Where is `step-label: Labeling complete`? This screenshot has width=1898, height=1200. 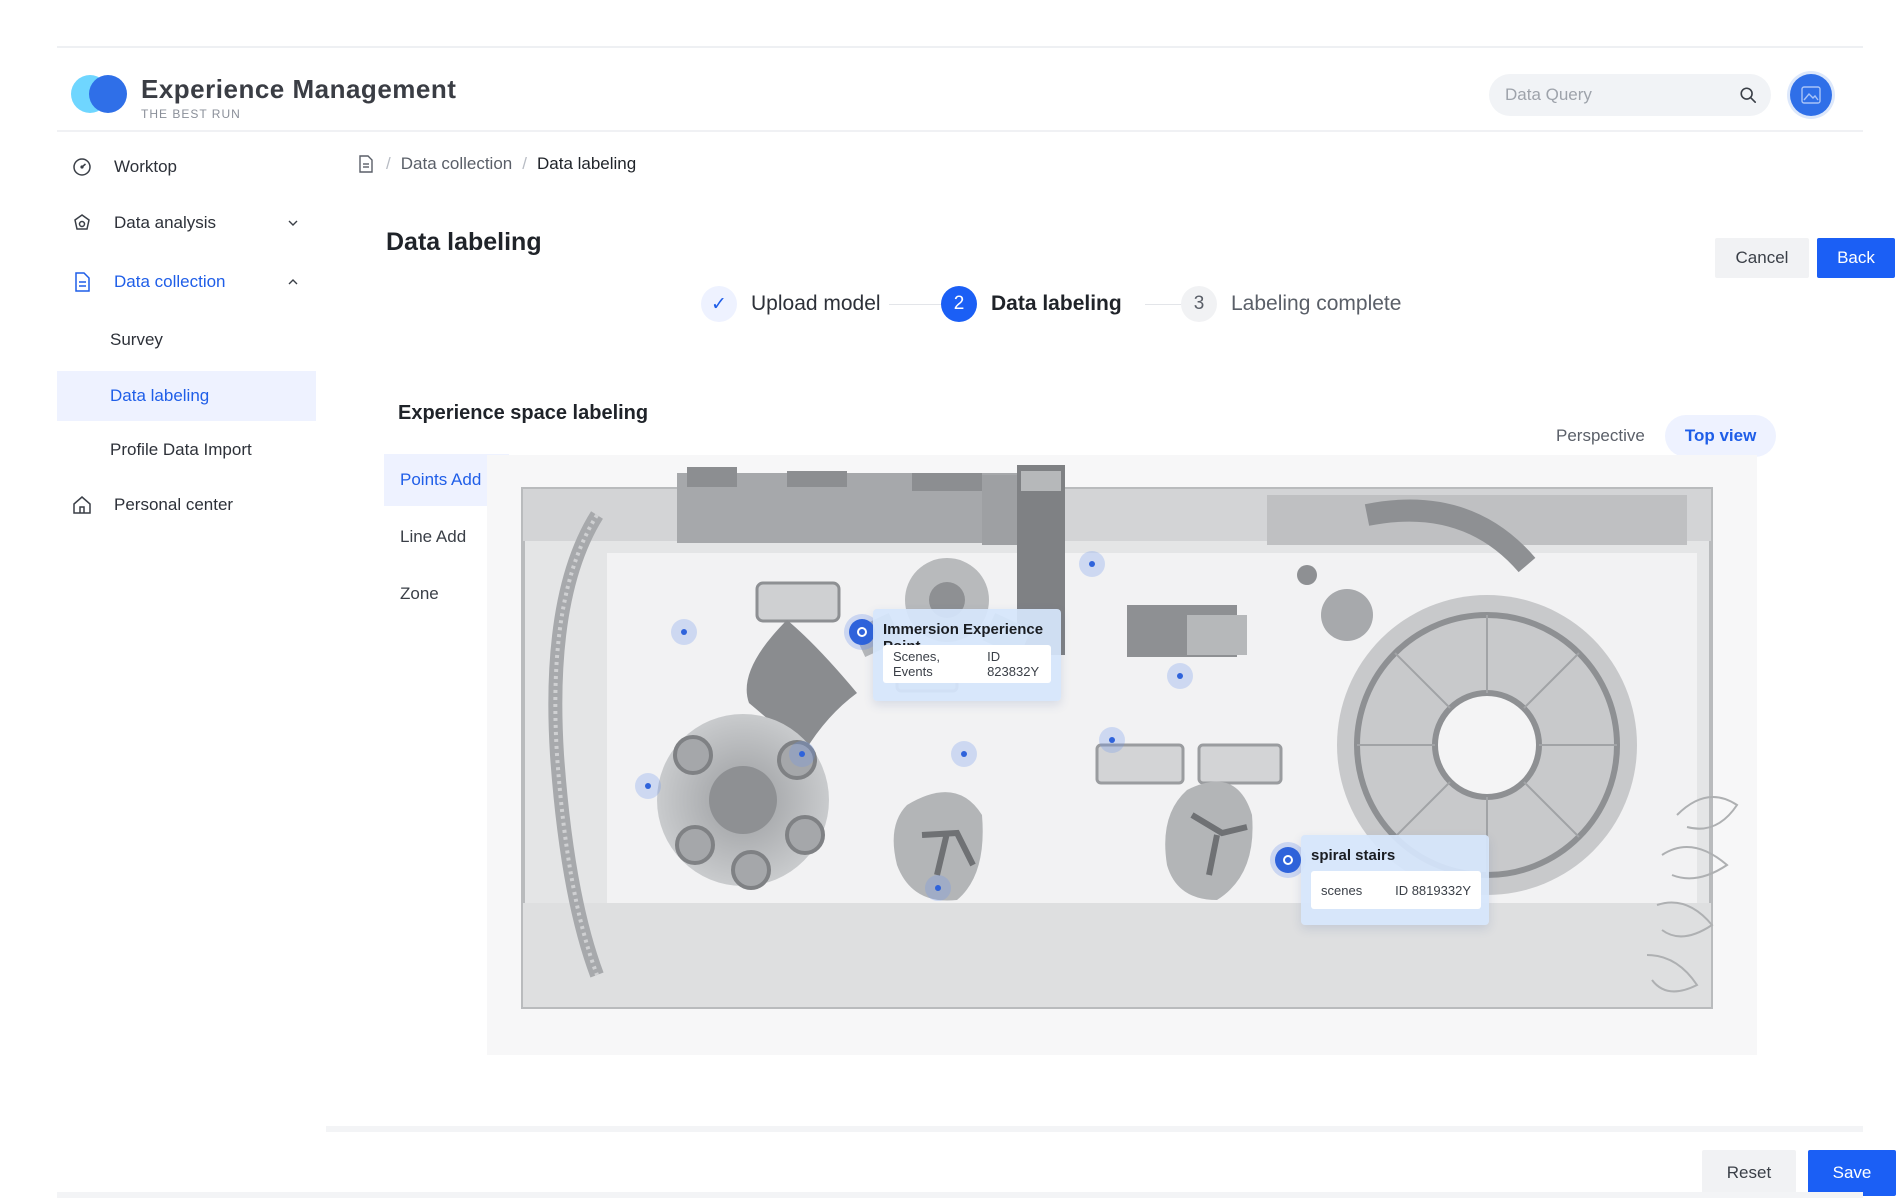 step-label: Labeling complete is located at coordinates (1316, 303).